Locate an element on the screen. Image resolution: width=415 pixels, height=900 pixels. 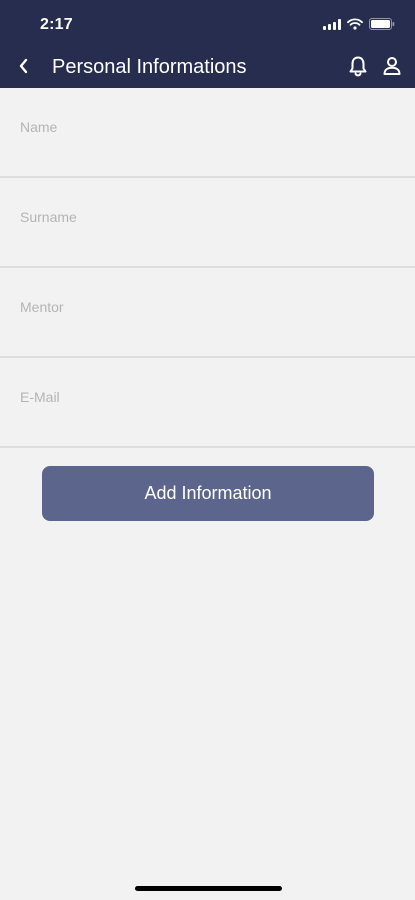
status-time: 2:17 is located at coordinates (56, 24).